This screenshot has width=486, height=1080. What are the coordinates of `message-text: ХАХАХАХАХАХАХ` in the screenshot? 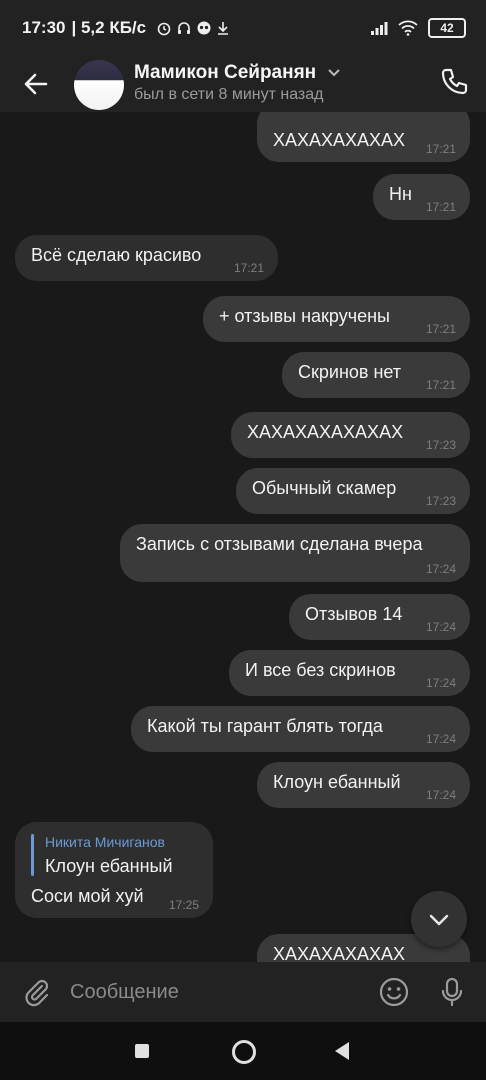 It's located at (325, 432).